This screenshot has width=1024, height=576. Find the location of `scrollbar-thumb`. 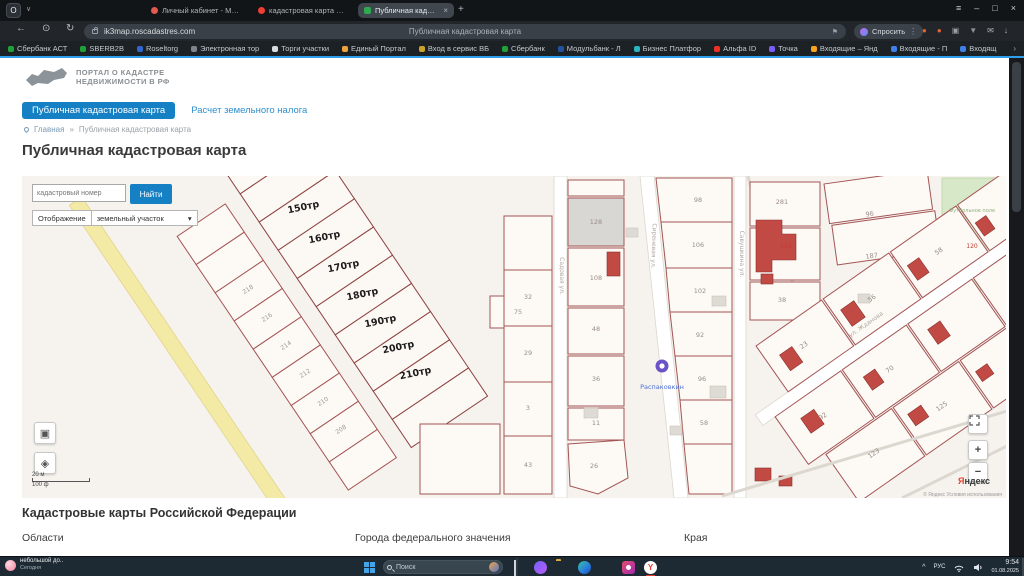

scrollbar-thumb is located at coordinates (1016, 137).